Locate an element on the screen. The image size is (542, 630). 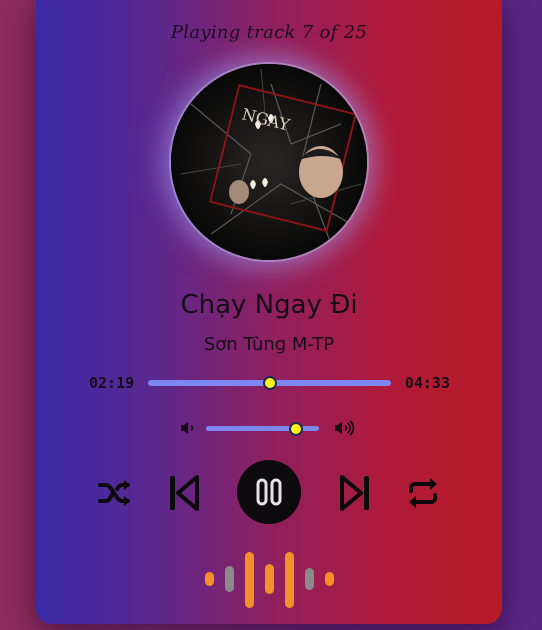
audio-visualizer is located at coordinates (269, 580).